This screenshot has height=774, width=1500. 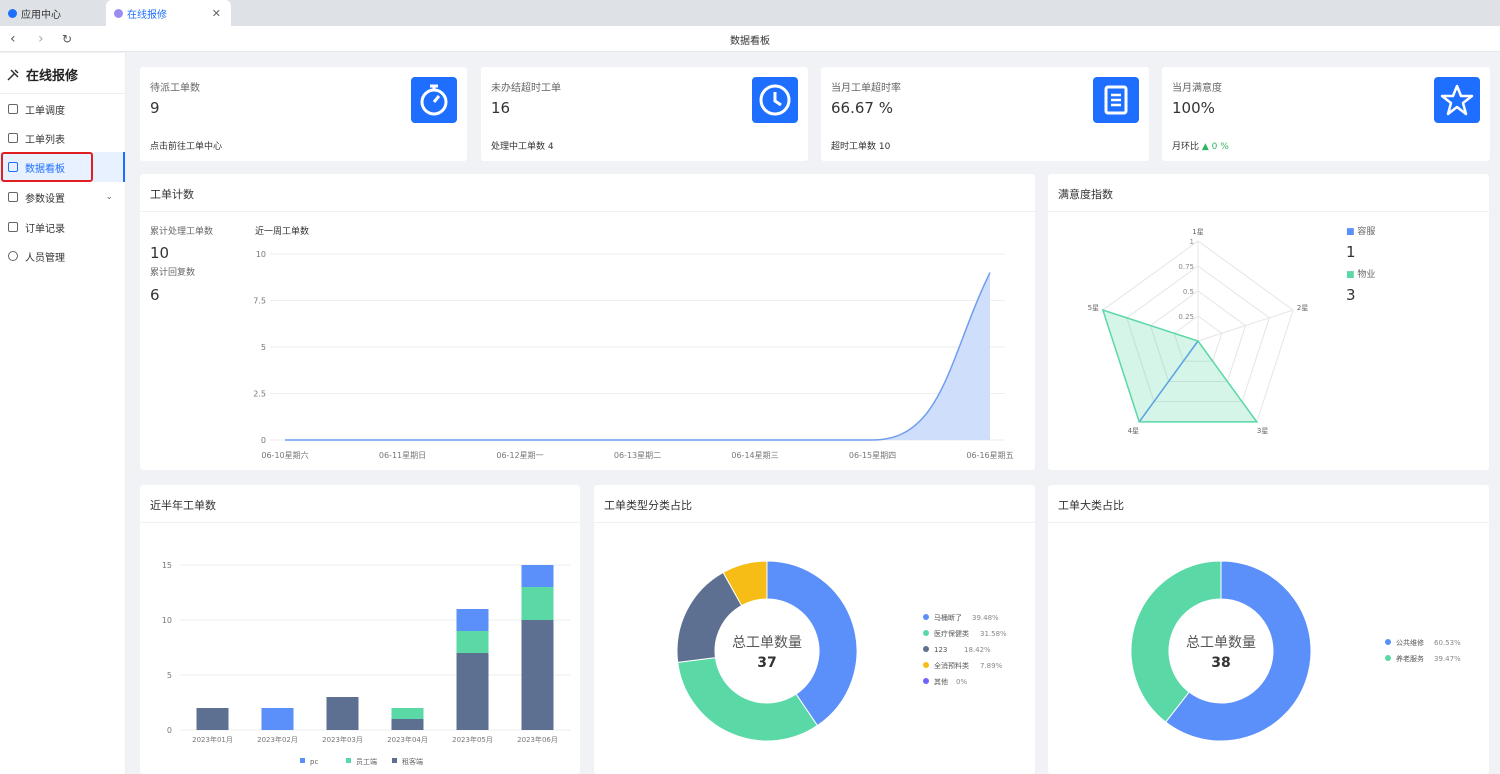 What do you see at coordinates (766, 663) in the screenshot?
I see `donut-center-value: 37` at bounding box center [766, 663].